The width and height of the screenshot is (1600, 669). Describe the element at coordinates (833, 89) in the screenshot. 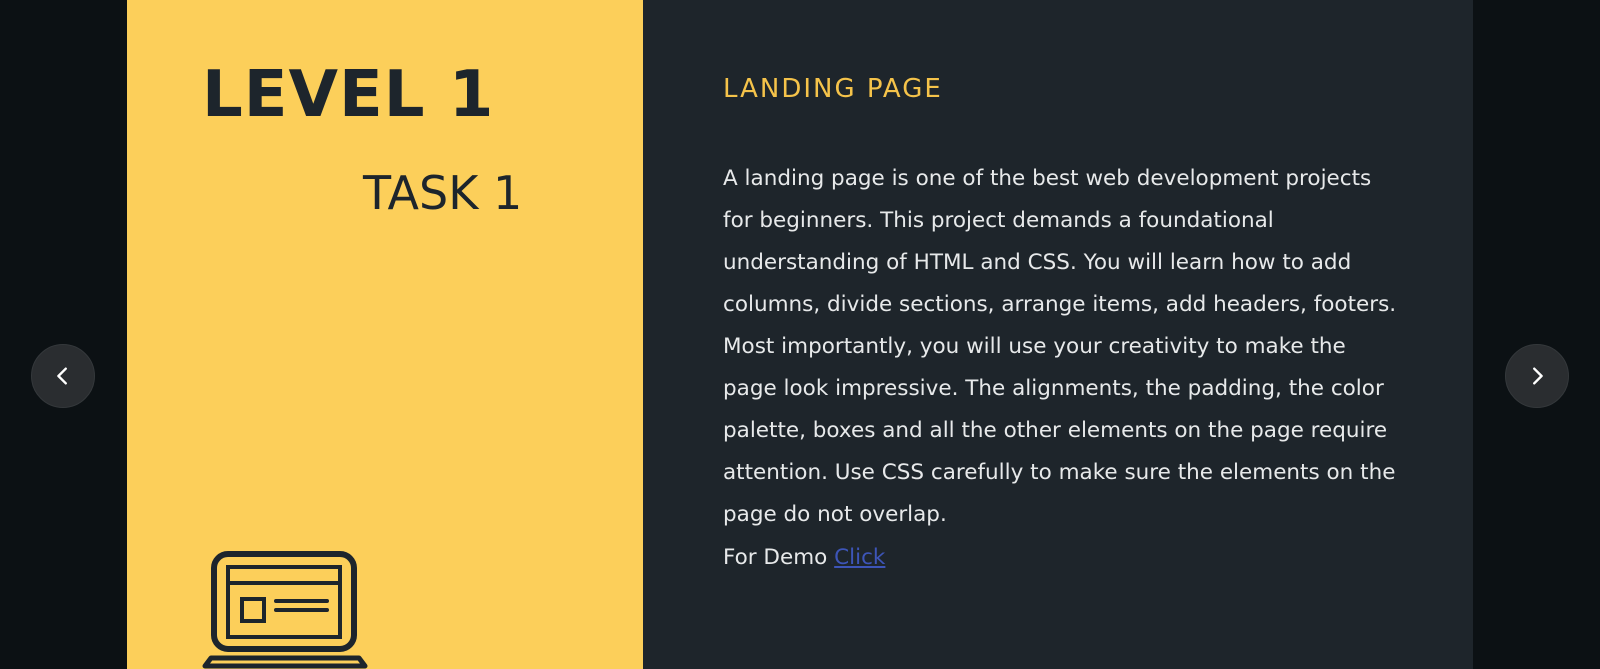

I see `section-title: LANDING PAGE` at that location.